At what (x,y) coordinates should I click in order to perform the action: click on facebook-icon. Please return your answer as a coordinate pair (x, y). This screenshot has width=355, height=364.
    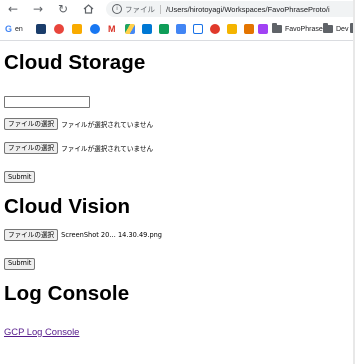
    Looking at the image, I should click on (95, 29).